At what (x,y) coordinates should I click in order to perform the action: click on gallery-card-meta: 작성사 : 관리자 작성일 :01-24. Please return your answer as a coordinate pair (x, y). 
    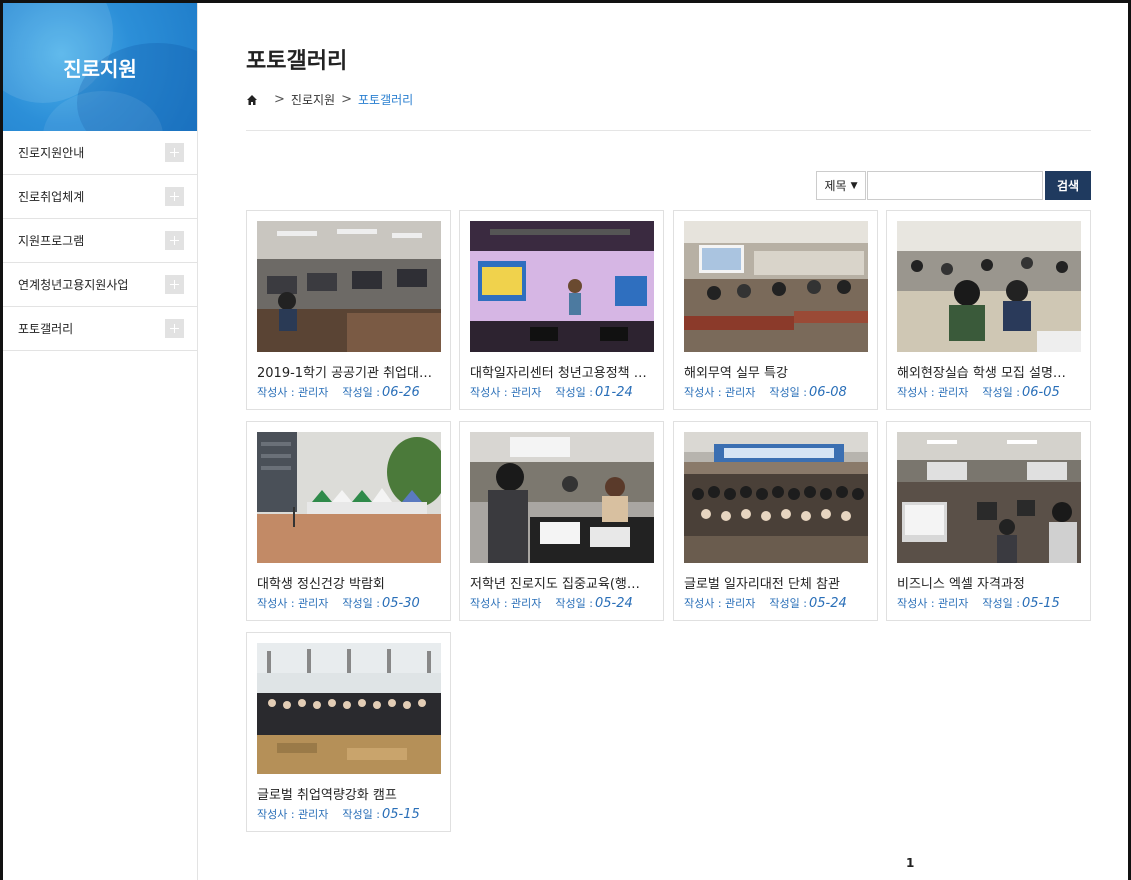
    Looking at the image, I should click on (551, 392).